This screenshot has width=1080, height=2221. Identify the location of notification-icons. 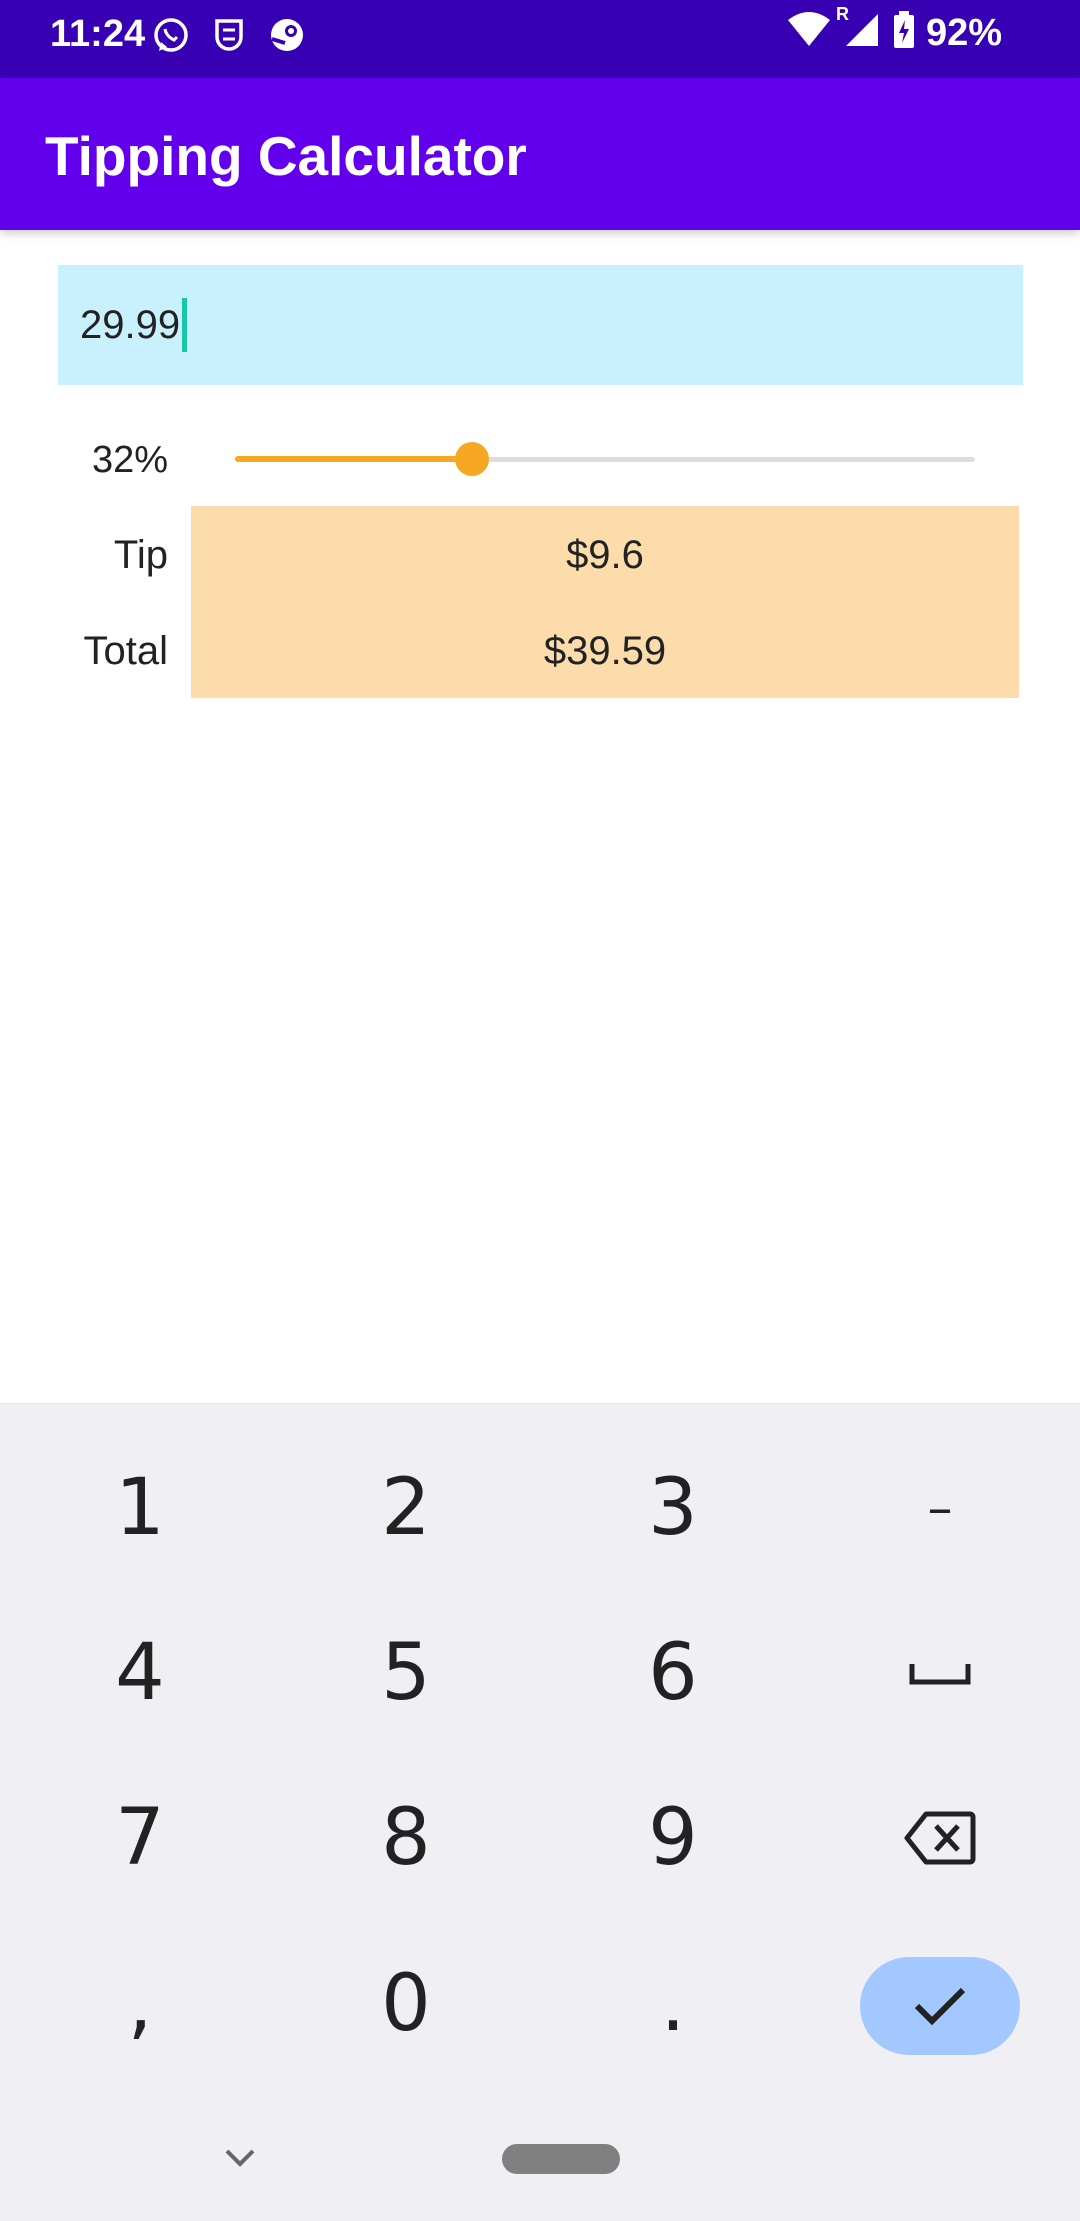
(229, 35).